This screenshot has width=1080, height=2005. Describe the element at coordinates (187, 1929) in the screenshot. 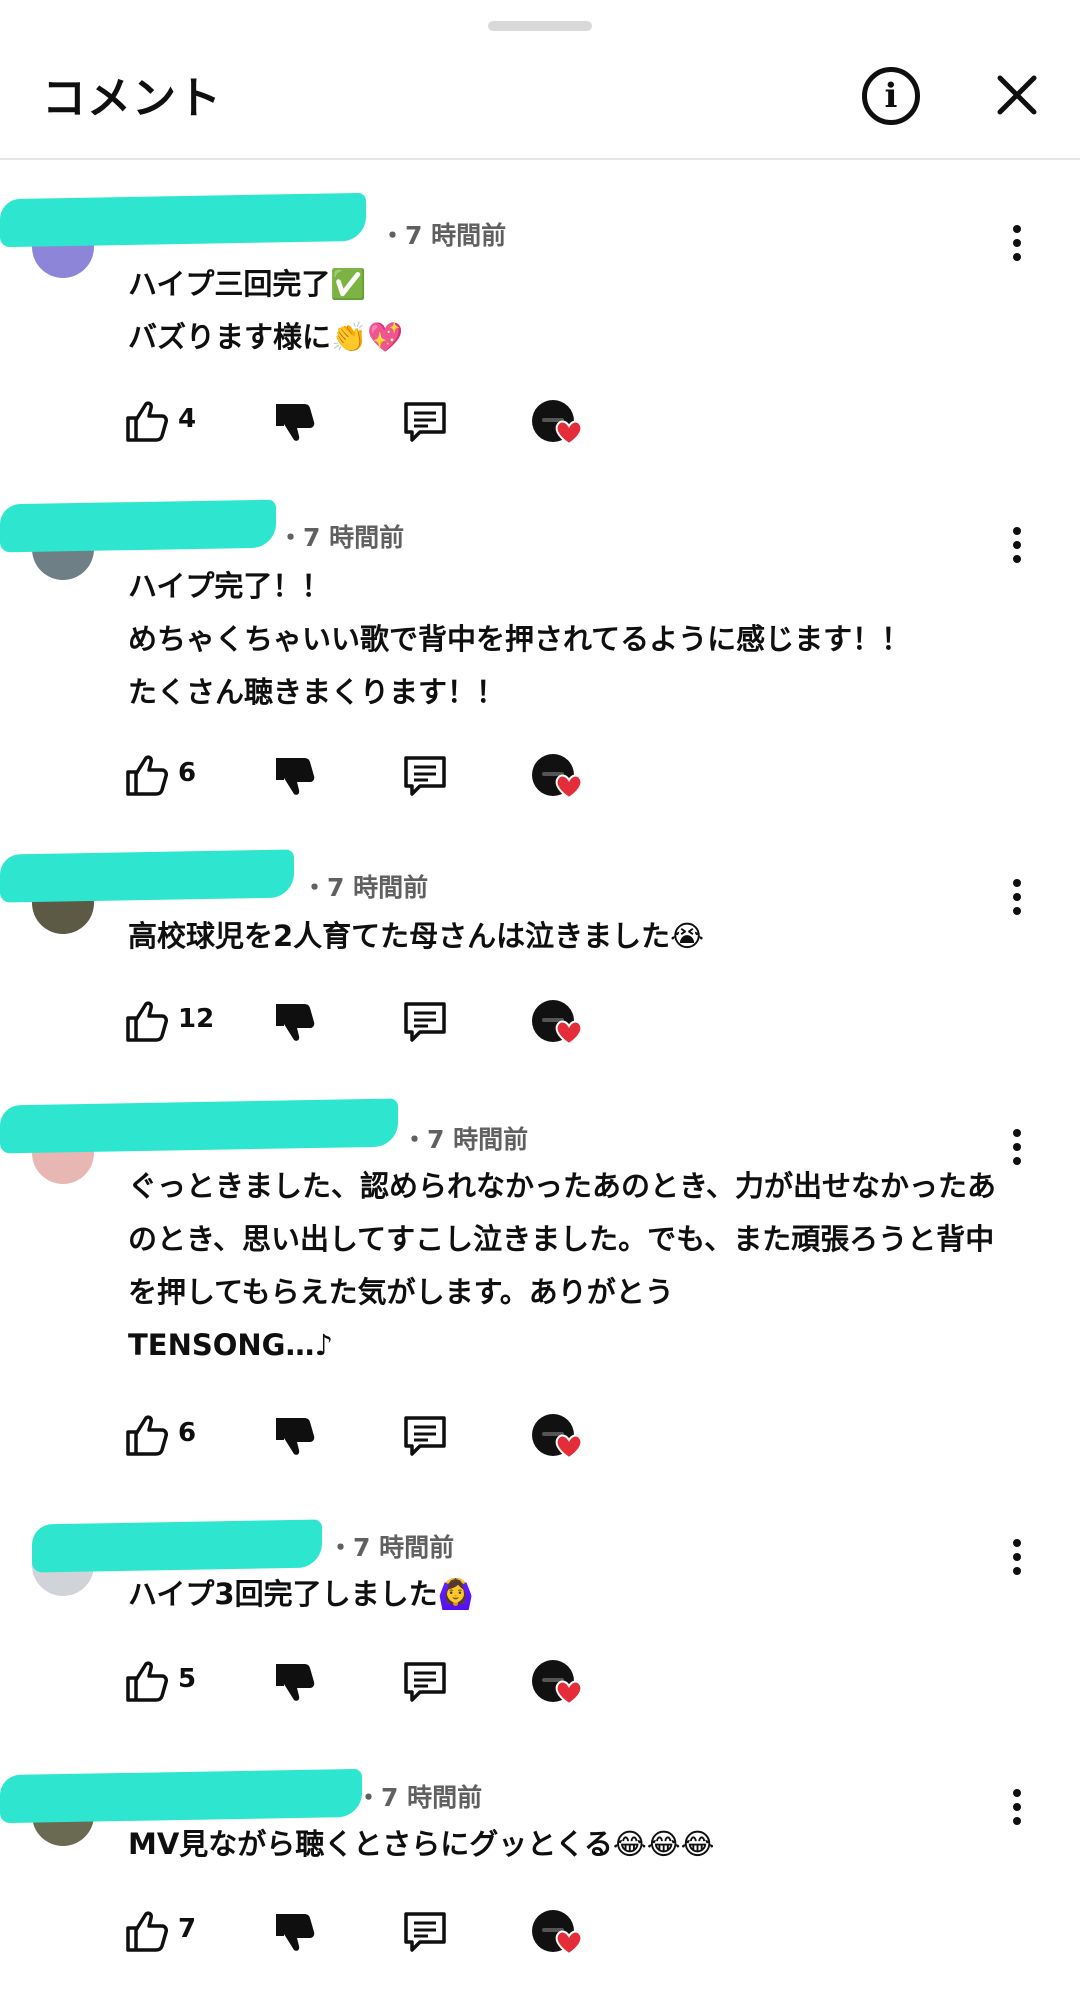

I see `like-count: 7` at that location.